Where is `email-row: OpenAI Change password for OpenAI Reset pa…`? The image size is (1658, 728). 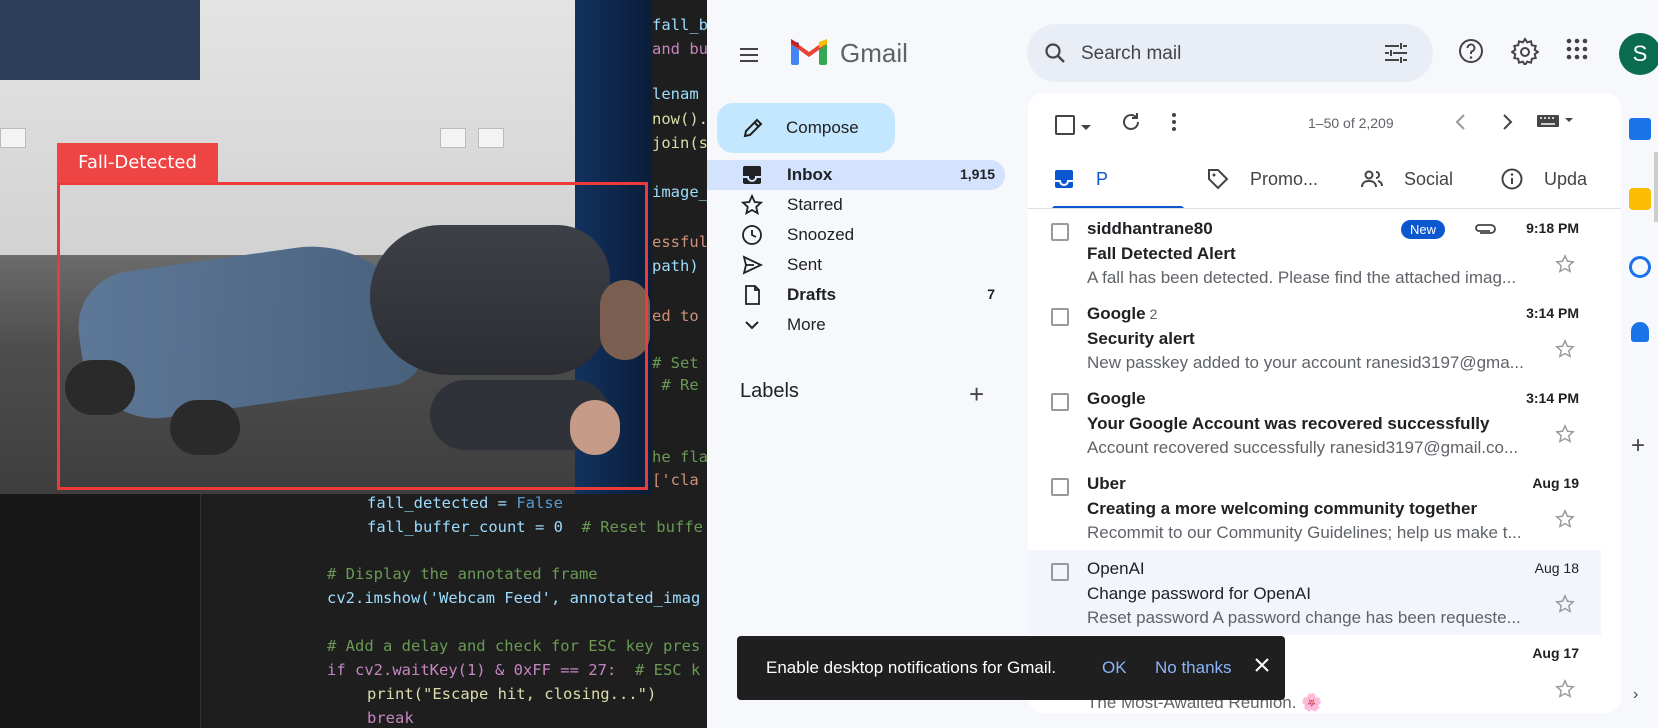 email-row: OpenAI Change password for OpenAI Reset pa… is located at coordinates (1314, 593).